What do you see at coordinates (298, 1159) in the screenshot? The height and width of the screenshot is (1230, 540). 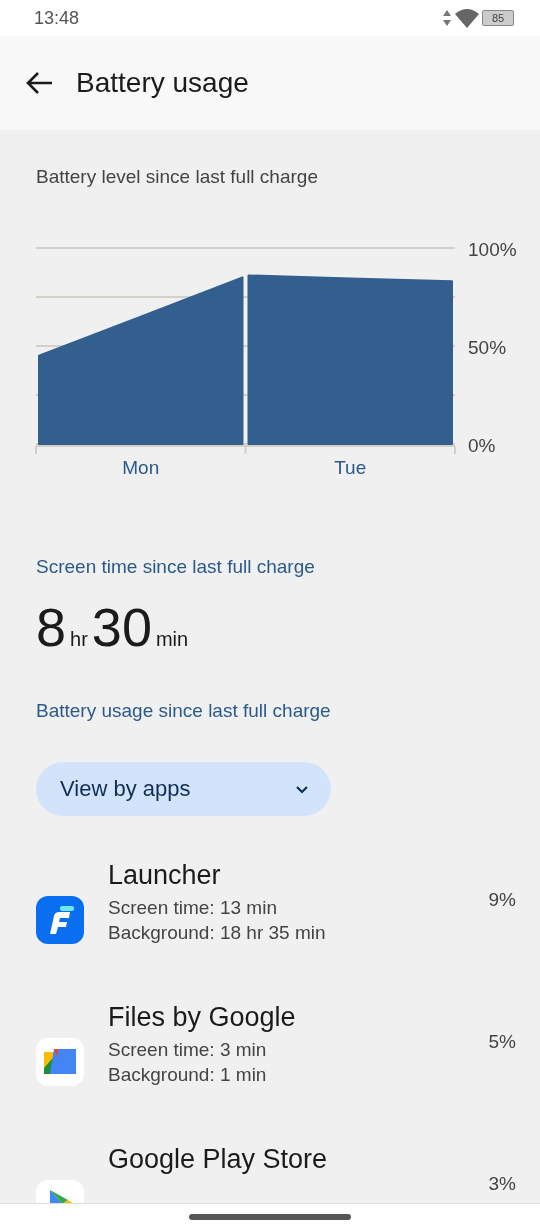 I see `app-name: Google Play Store` at bounding box center [298, 1159].